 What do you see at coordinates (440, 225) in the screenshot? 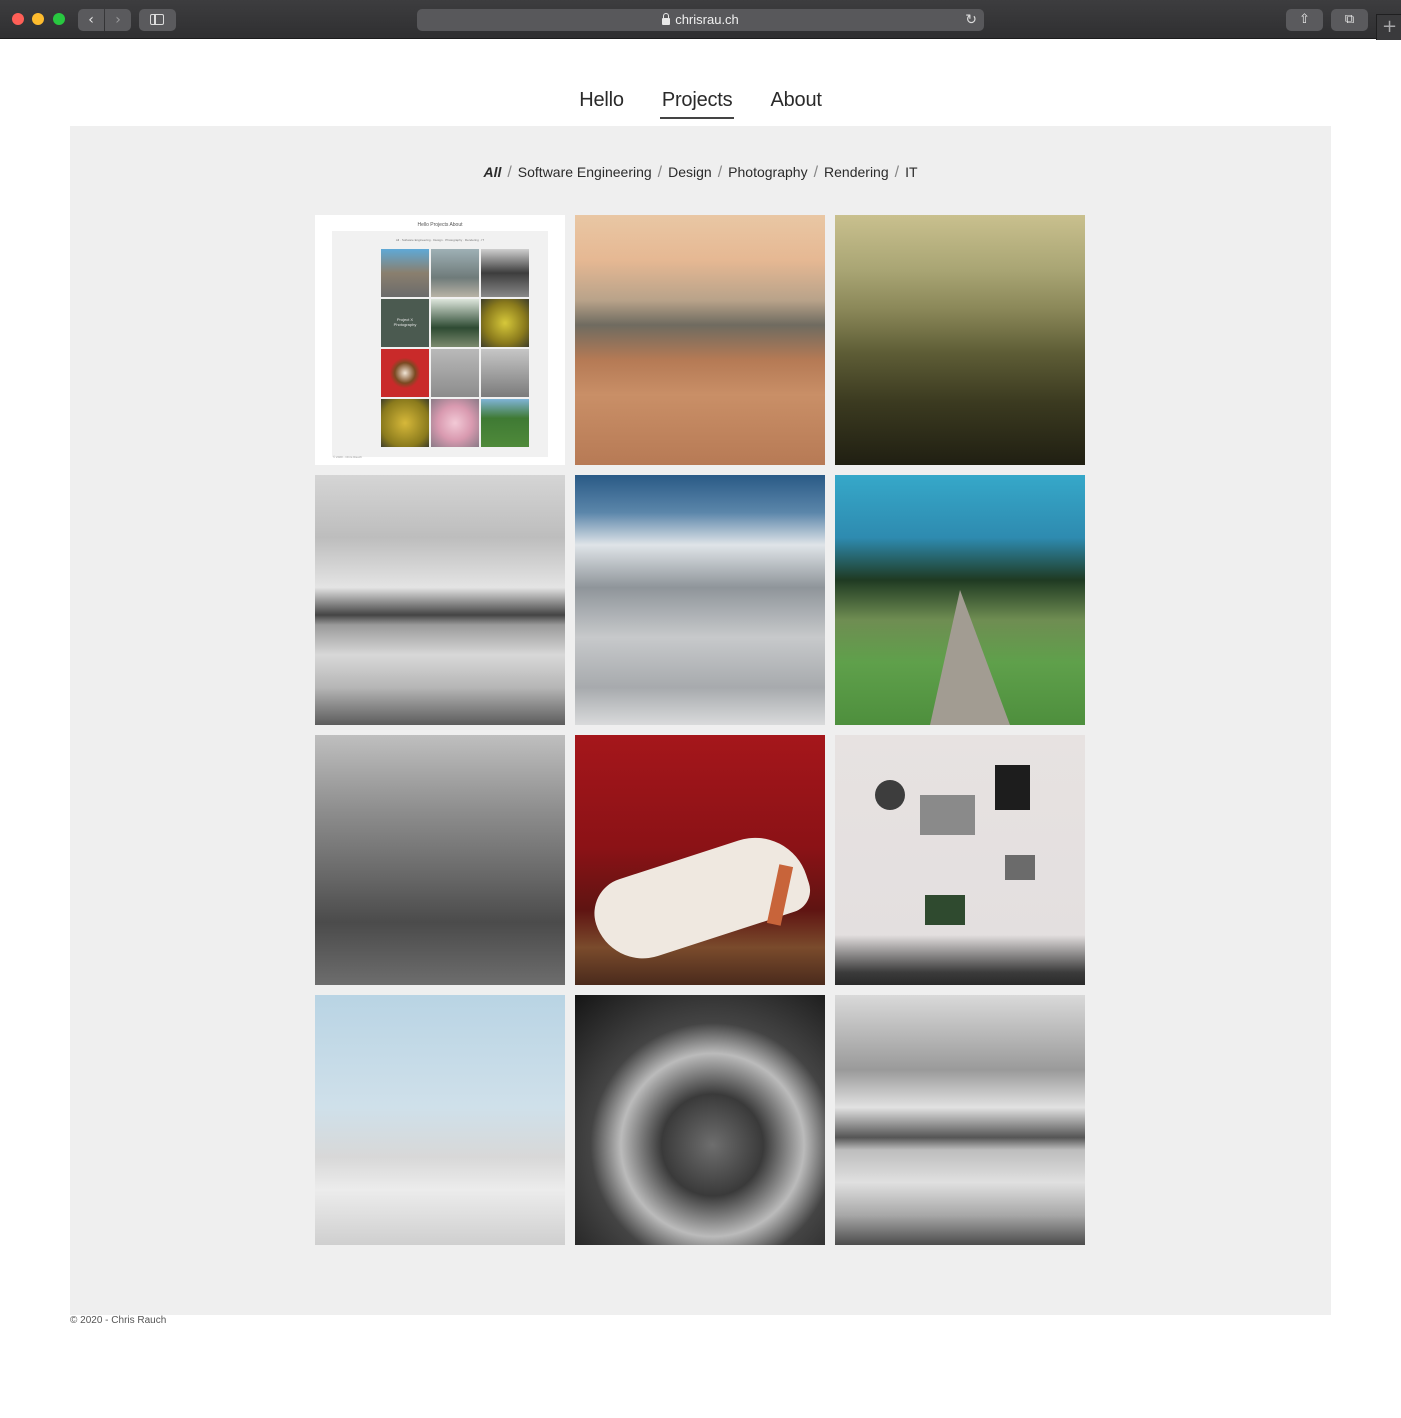
I see `thumbnail-nav: Hello Projects About` at bounding box center [440, 225].